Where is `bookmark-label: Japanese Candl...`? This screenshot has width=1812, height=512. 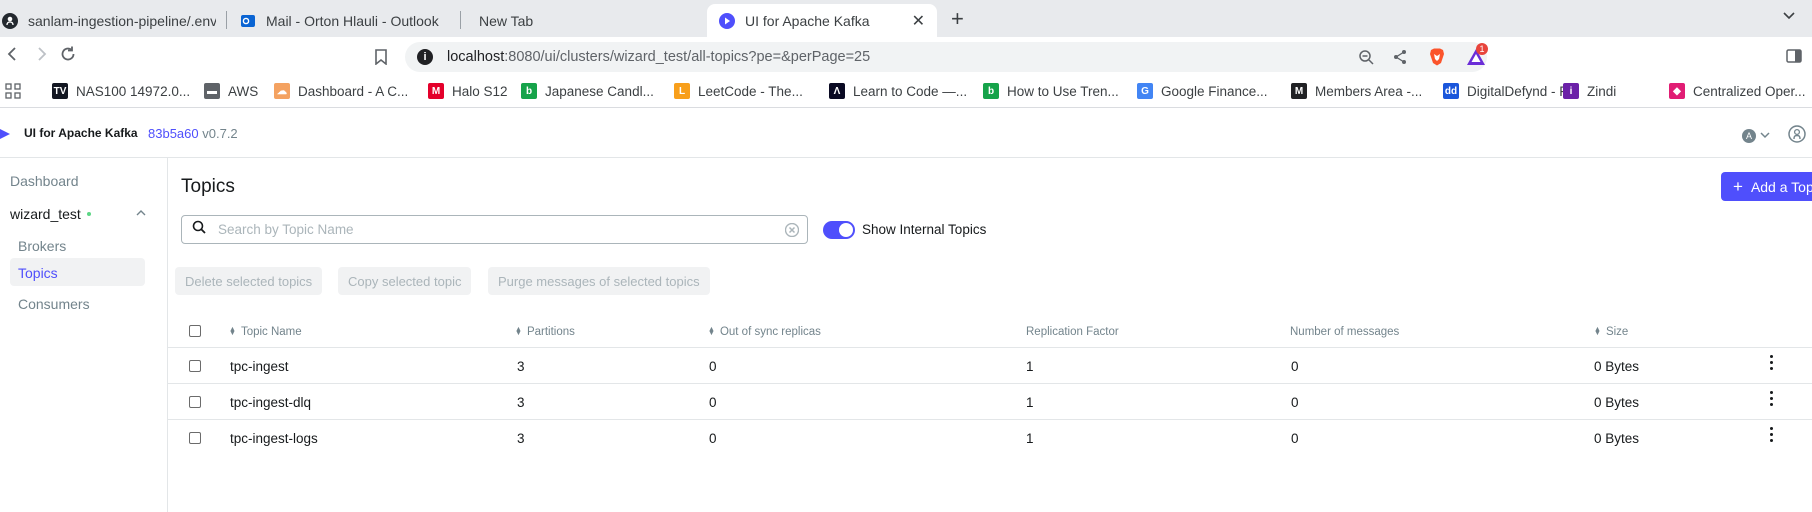 bookmark-label: Japanese Candl... is located at coordinates (599, 91).